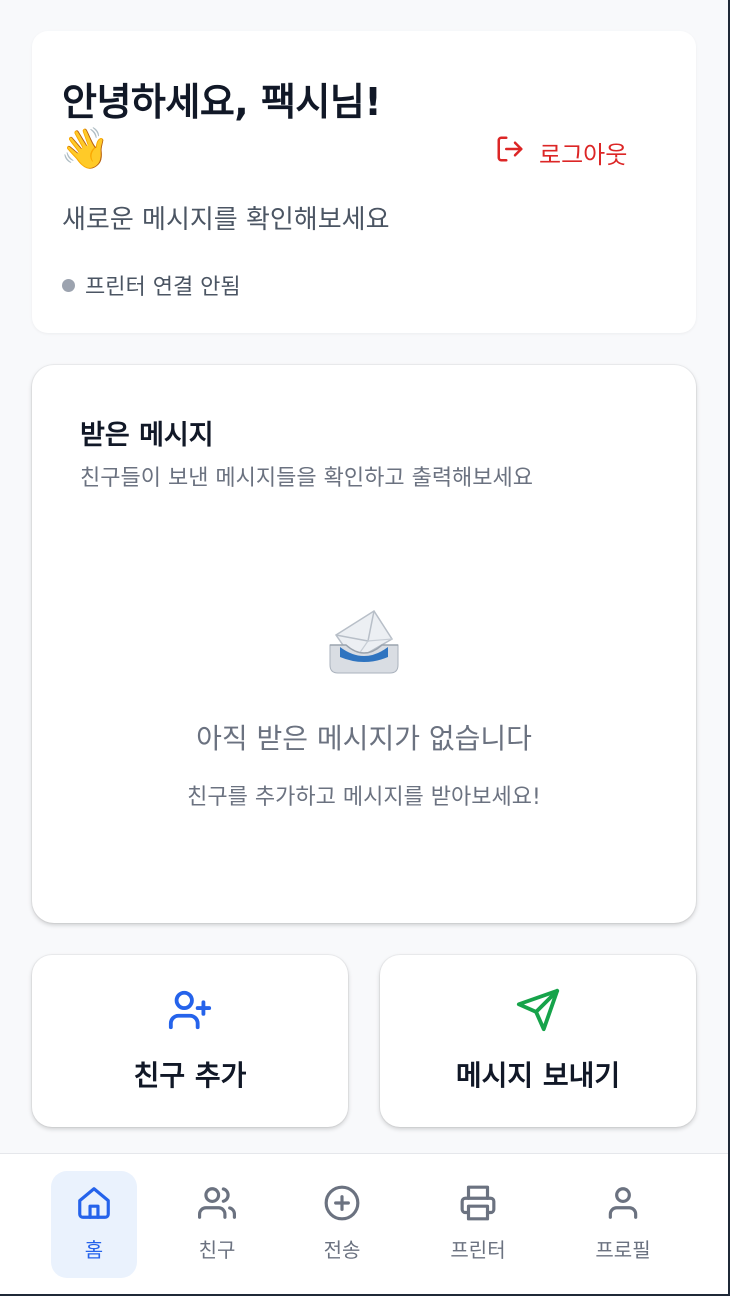 The width and height of the screenshot is (730, 1296). I want to click on send-message-button: 메시지 보내기, so click(538, 1041).